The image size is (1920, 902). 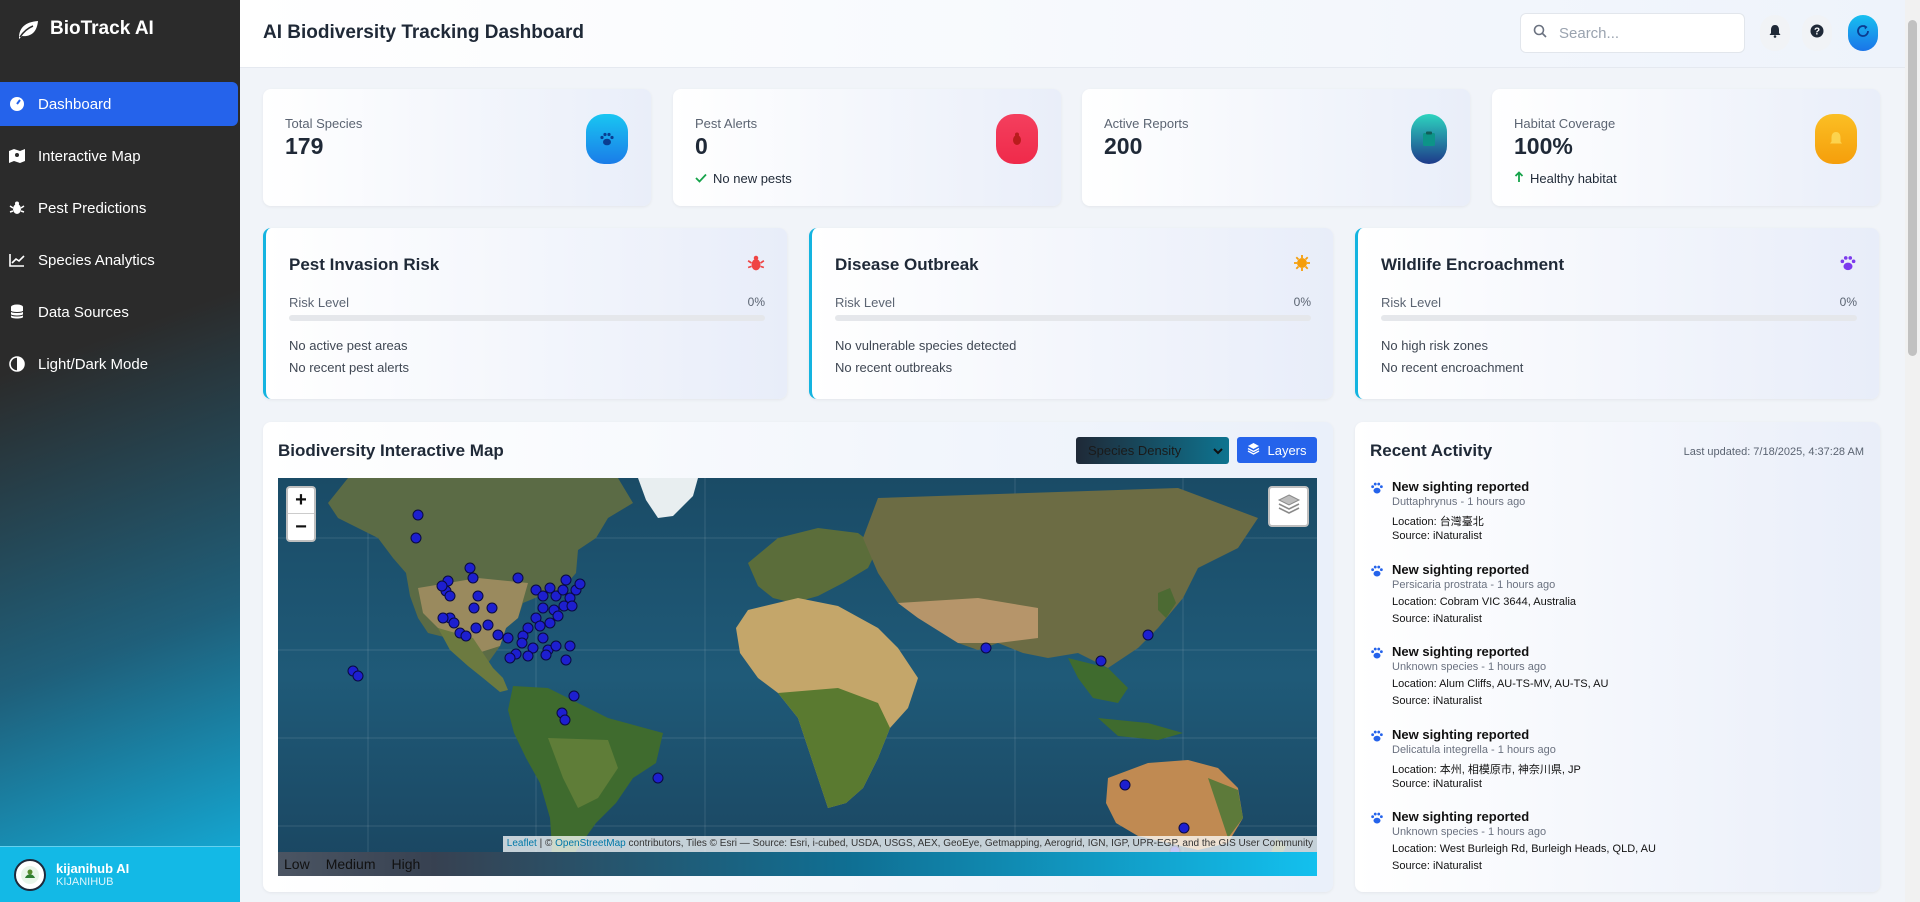 What do you see at coordinates (1686, 147) in the screenshot?
I see `stat-card-habitat-coverage: Habitat Coverage 100% Healthy habitat` at bounding box center [1686, 147].